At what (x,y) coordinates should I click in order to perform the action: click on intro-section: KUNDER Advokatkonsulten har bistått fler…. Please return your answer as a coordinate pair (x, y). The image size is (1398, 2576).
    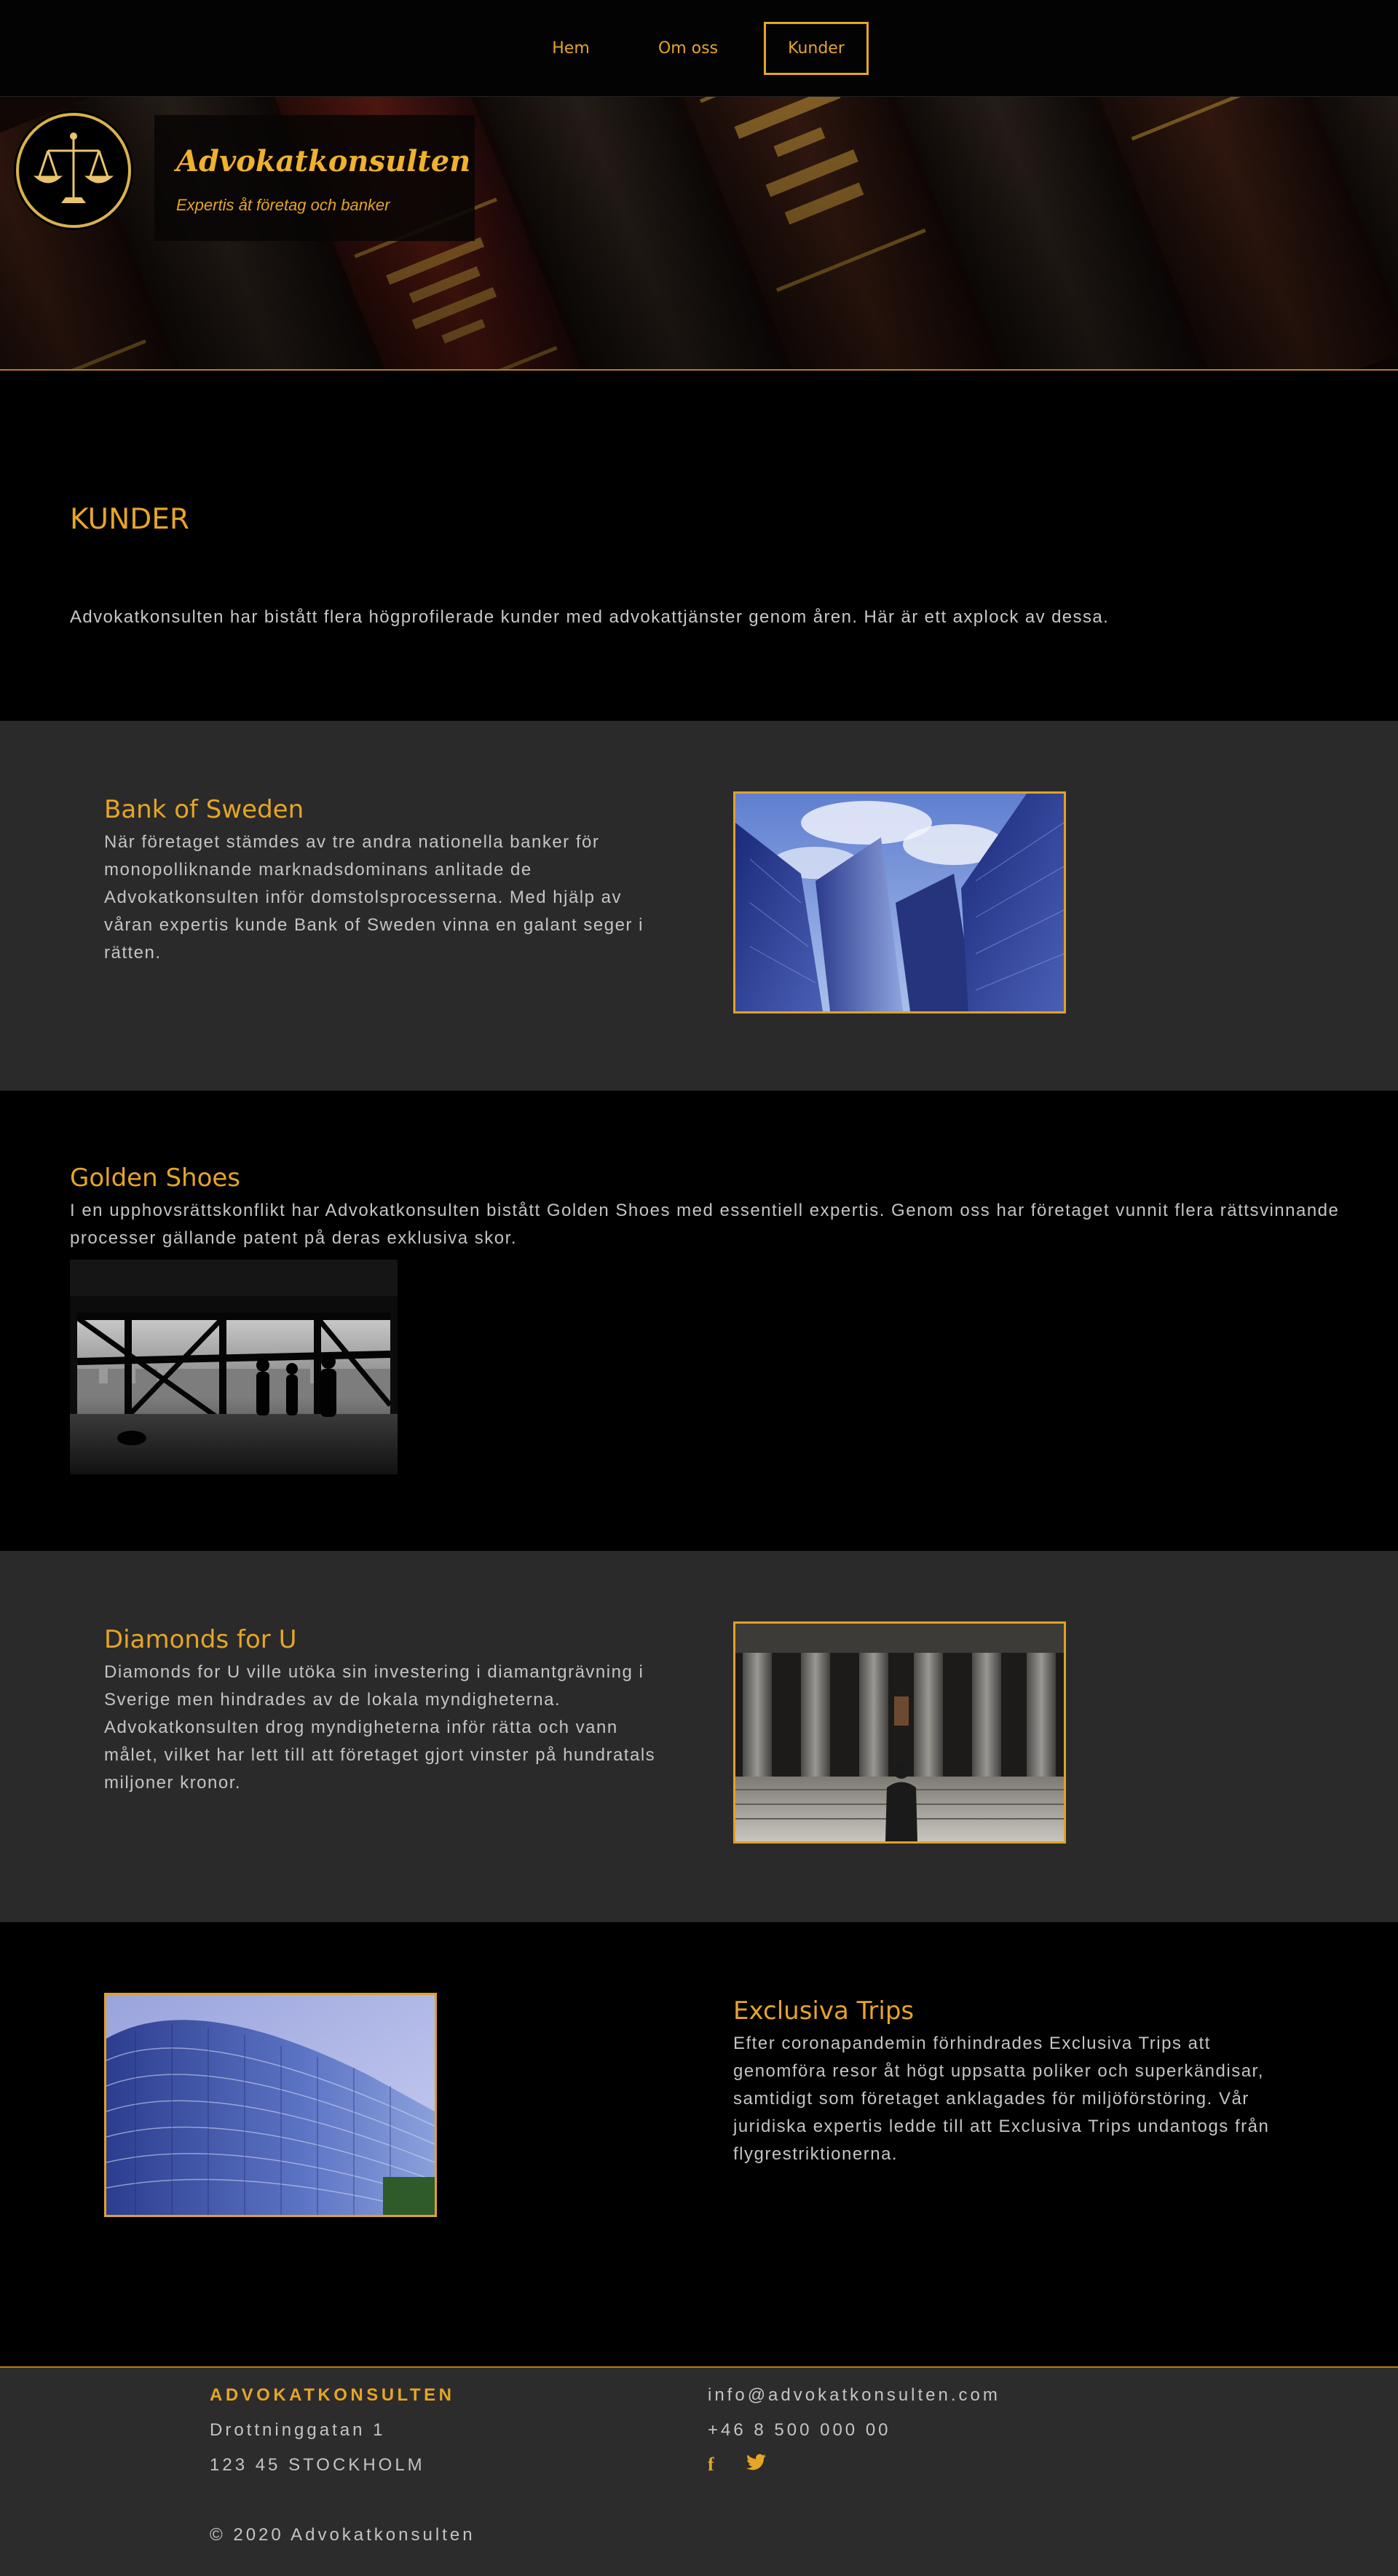
    Looking at the image, I should click on (699, 546).